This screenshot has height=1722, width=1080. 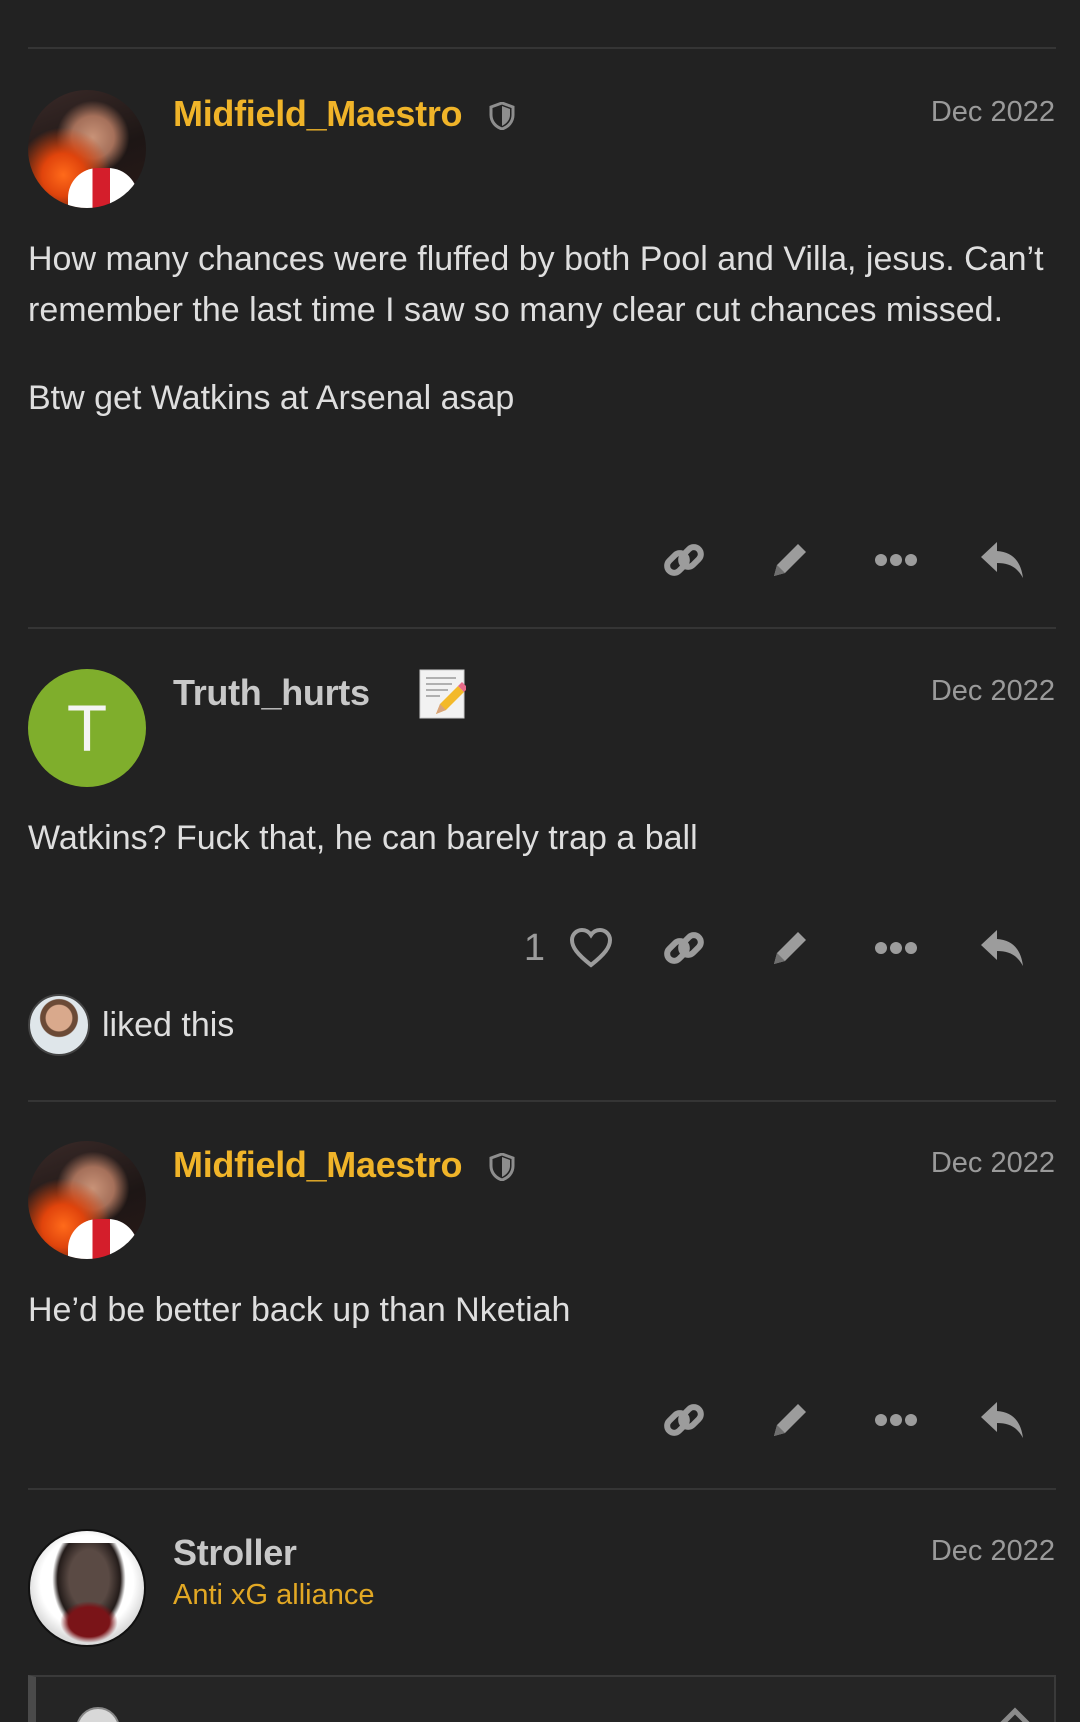 What do you see at coordinates (271, 693) in the screenshot?
I see `username-link: Truth_hurts` at bounding box center [271, 693].